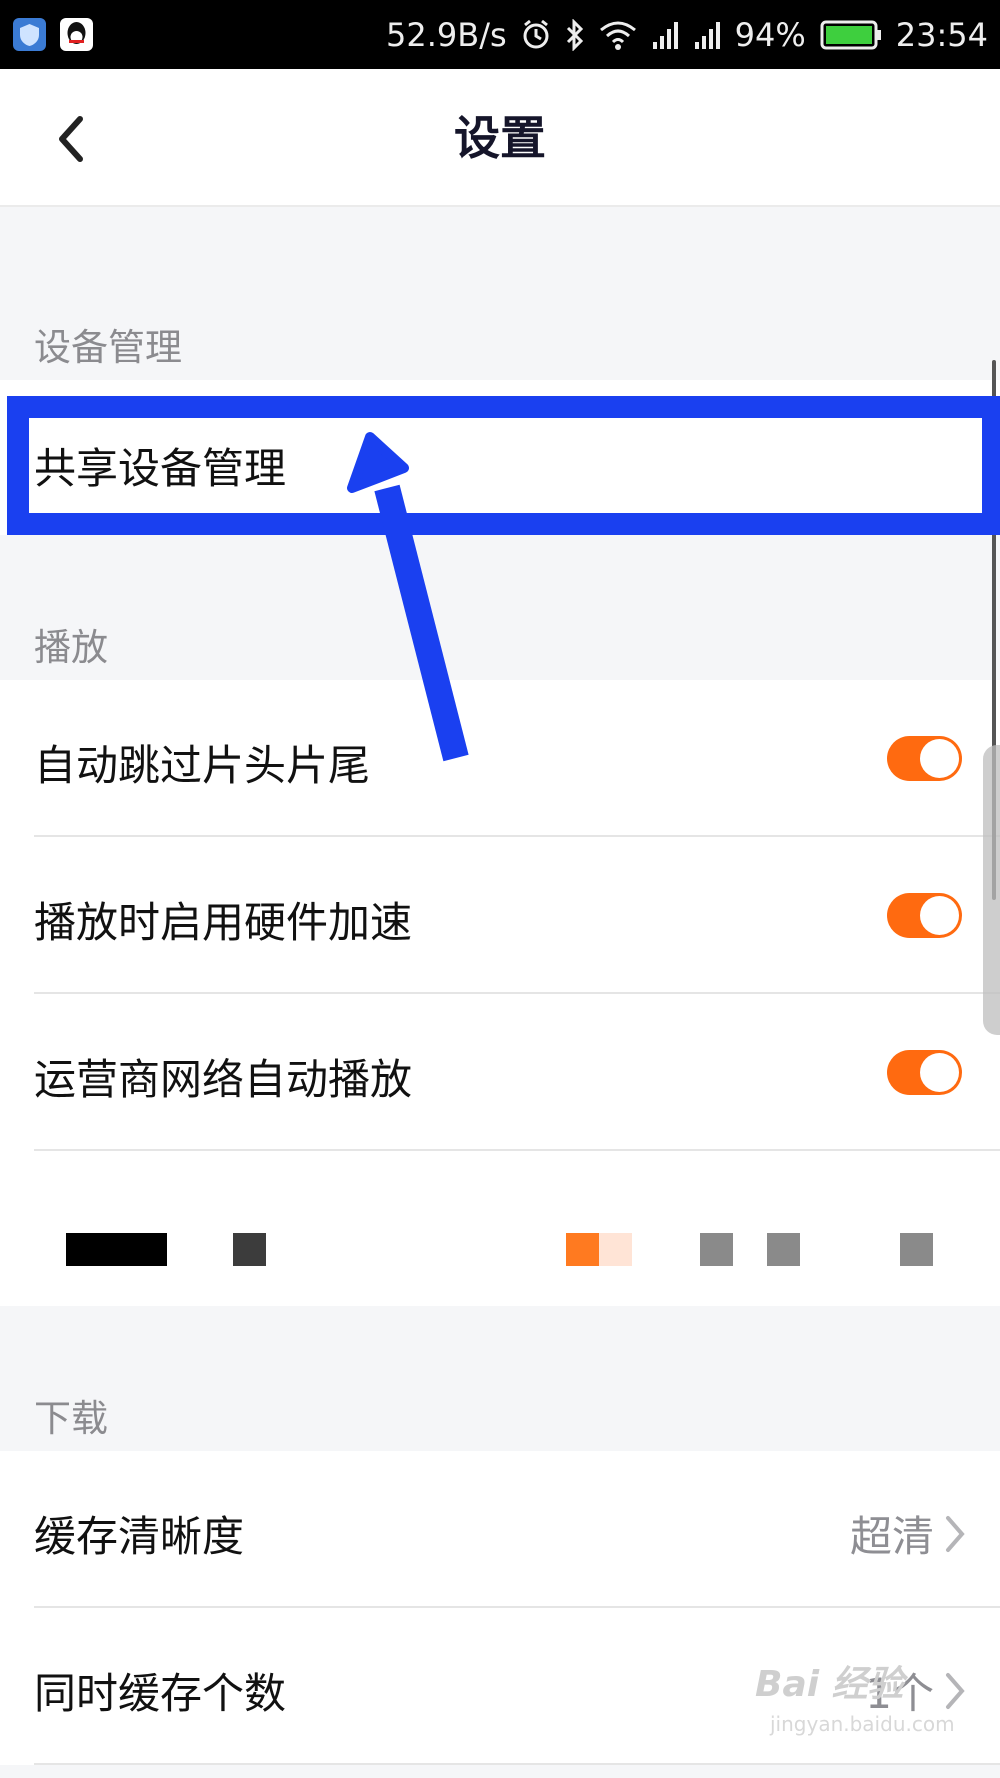 This screenshot has height=1778, width=1000. What do you see at coordinates (71, 1418) in the screenshot?
I see `section-title-download: 下载` at bounding box center [71, 1418].